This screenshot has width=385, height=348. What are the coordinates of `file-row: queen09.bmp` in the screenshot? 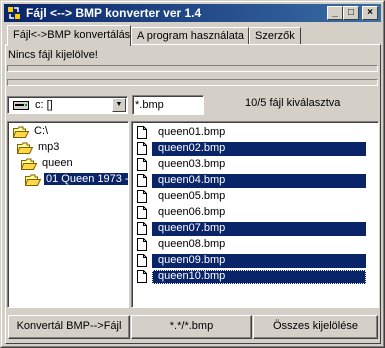 It's located at (255, 260).